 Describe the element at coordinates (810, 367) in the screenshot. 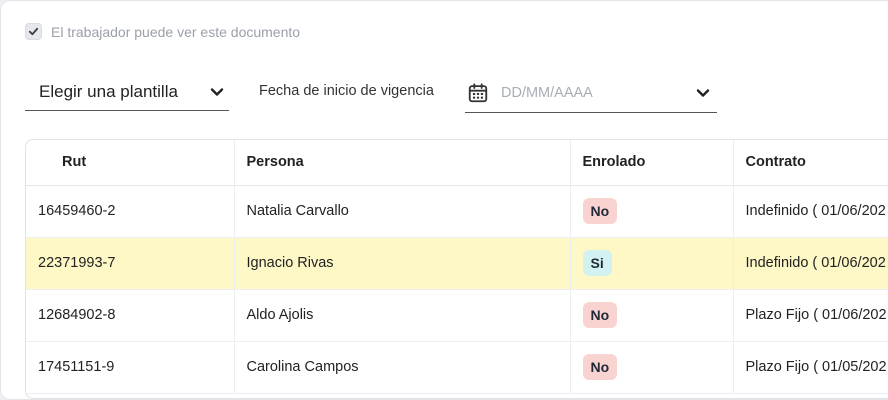

I see `contrato-cell: Plazo Fijo ( 01/05/202` at that location.